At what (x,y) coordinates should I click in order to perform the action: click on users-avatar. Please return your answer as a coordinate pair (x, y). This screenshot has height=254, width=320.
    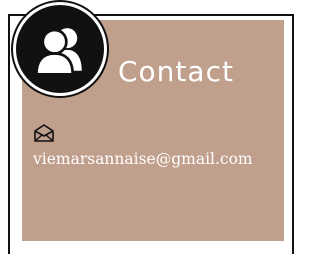
    Looking at the image, I should click on (60, 49).